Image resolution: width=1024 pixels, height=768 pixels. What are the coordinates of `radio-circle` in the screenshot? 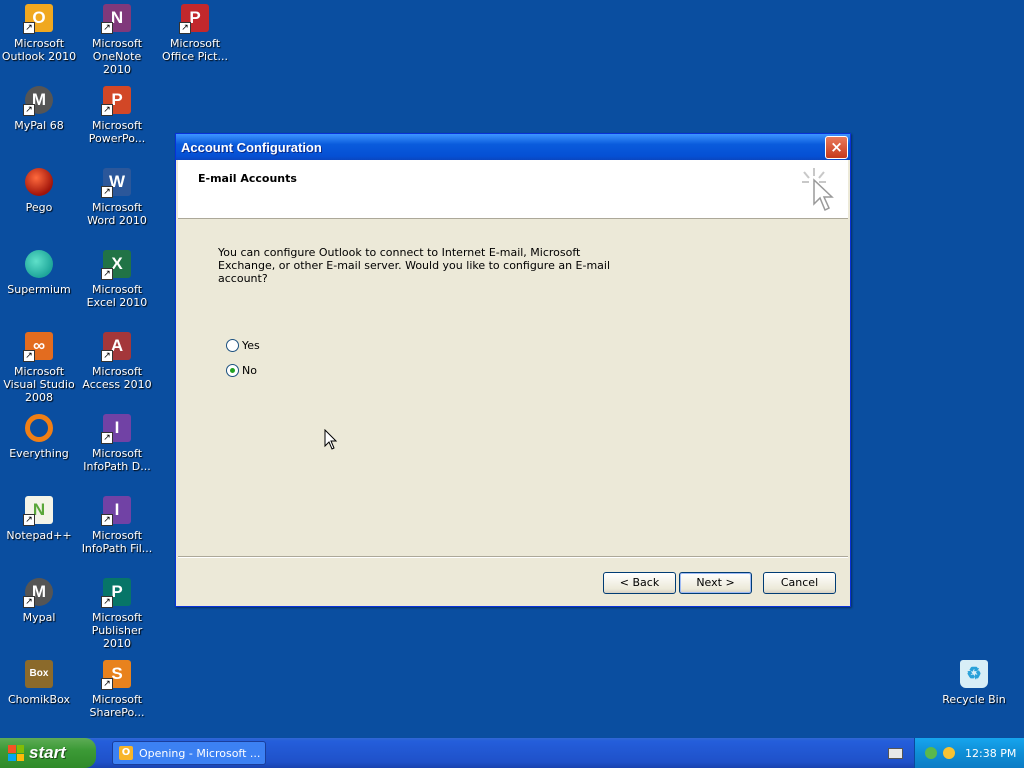 It's located at (232, 345).